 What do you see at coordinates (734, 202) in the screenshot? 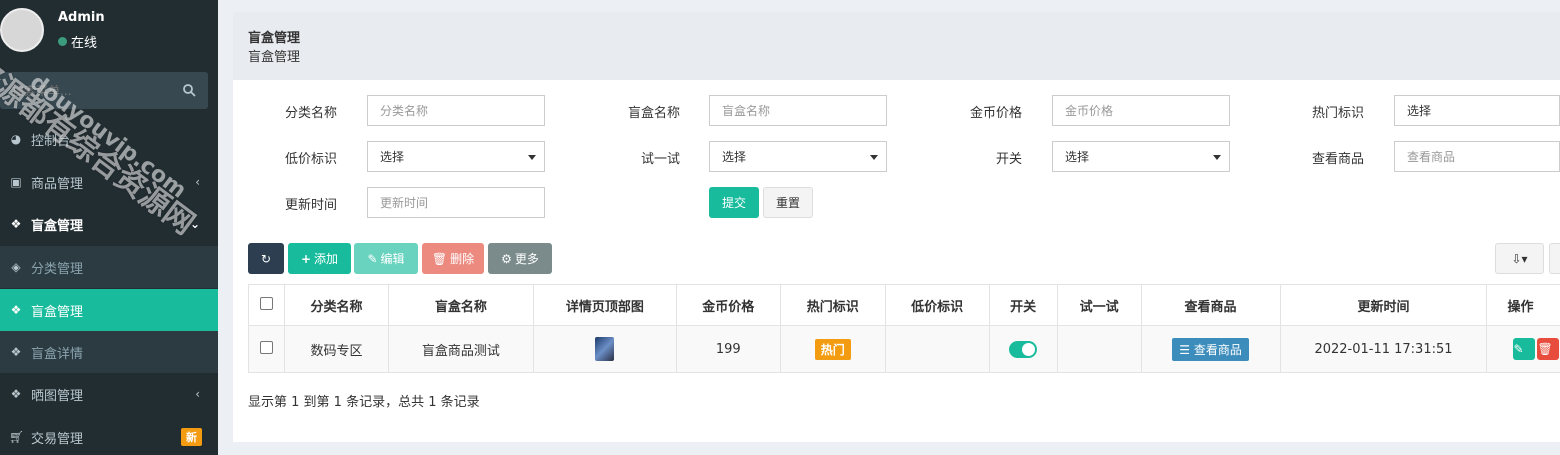
I see `submit-button: 提交` at bounding box center [734, 202].